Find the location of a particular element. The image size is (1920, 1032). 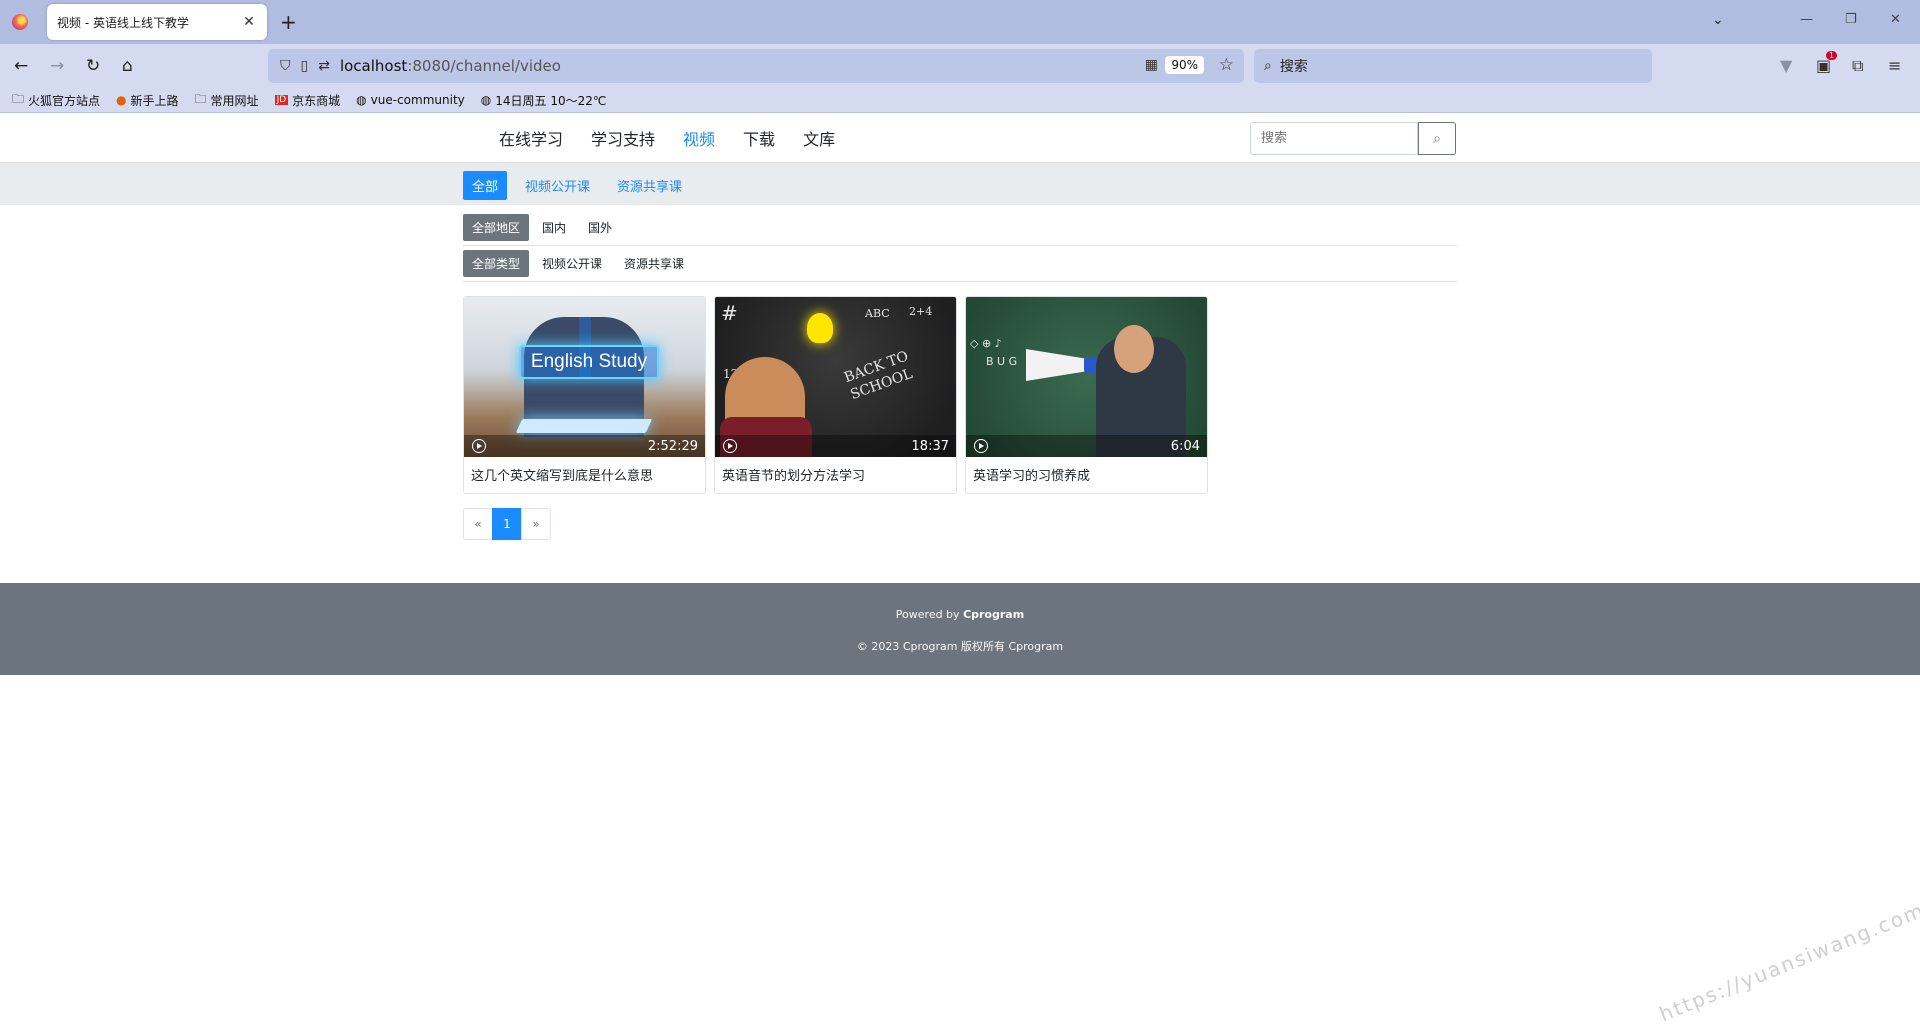

page-button: 1 is located at coordinates (507, 524).